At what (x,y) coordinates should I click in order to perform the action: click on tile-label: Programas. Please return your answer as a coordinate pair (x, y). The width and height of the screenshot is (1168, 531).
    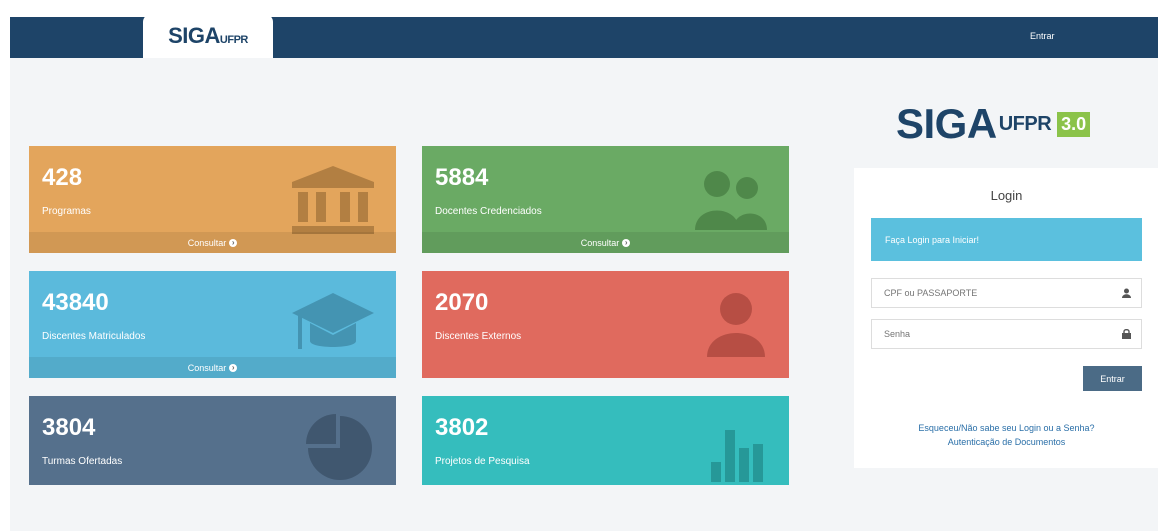
    Looking at the image, I should click on (66, 211).